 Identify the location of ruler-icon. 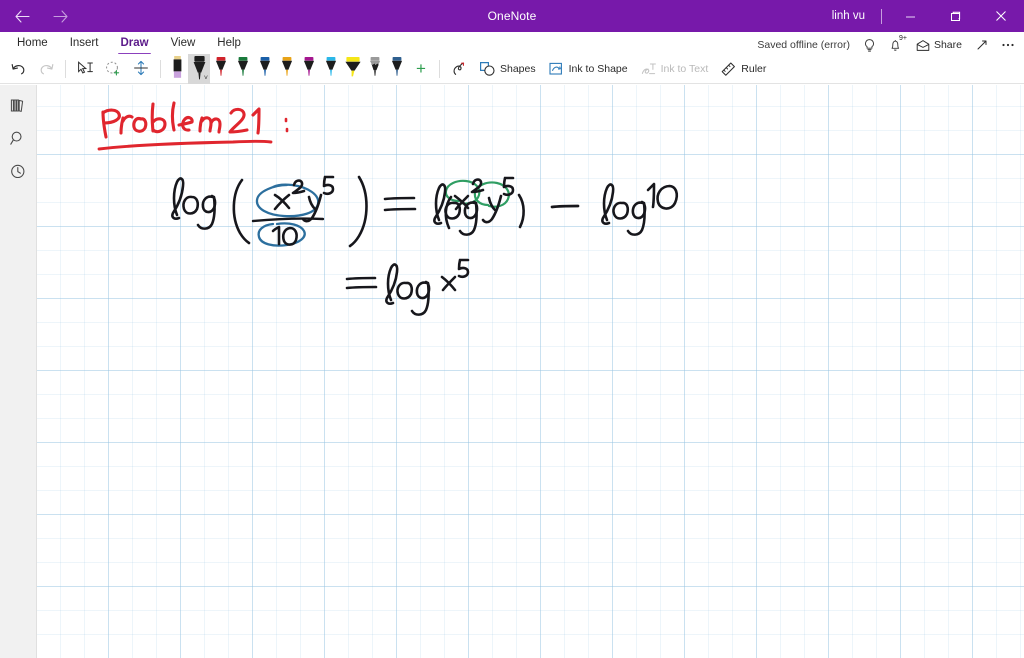
(728, 69).